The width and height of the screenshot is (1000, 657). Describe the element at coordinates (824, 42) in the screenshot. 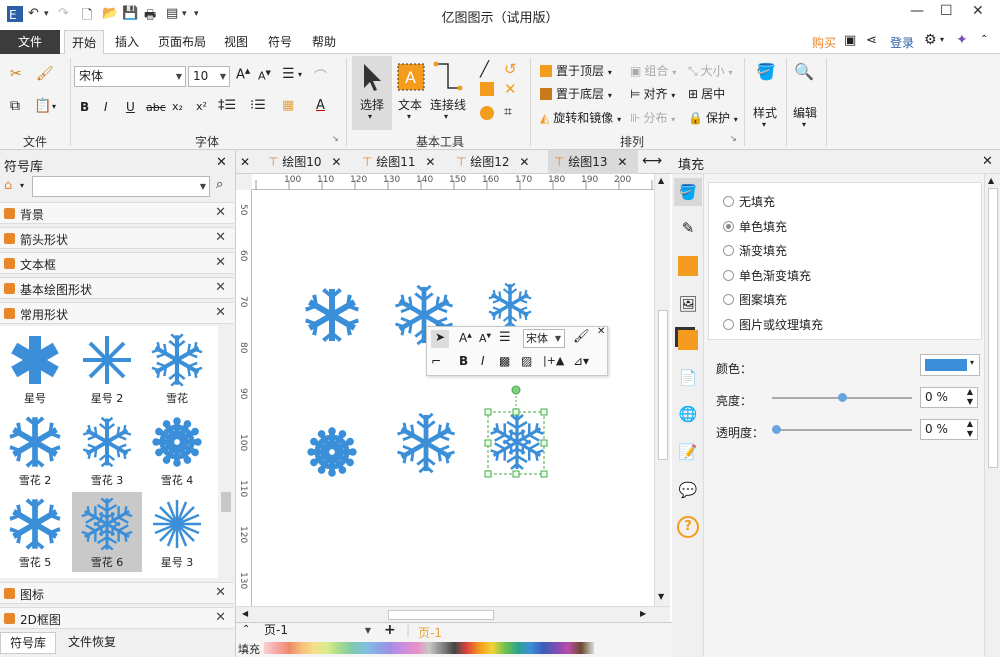

I see `buy-link: 购买` at that location.